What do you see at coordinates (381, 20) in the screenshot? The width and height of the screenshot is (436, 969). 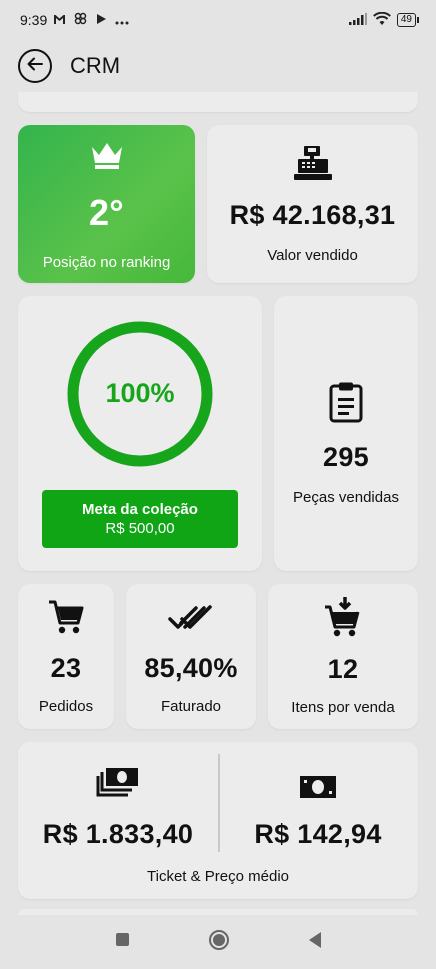 I see `wifi-icon` at bounding box center [381, 20].